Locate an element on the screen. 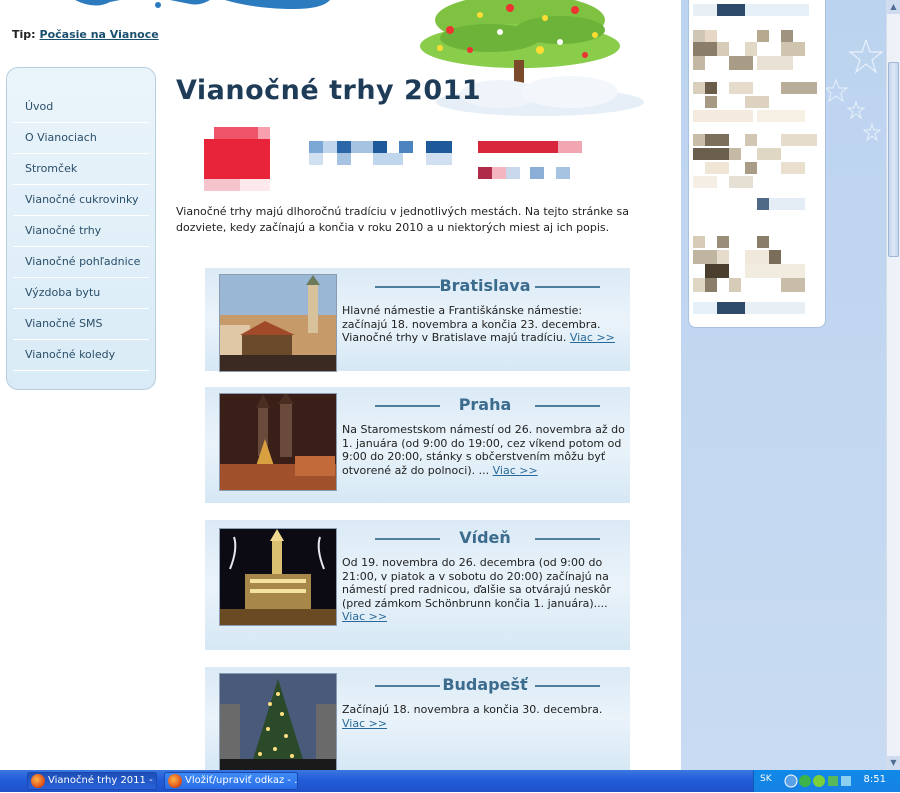 The width and height of the screenshot is (900, 793). right-sidebar-box is located at coordinates (757, 164).